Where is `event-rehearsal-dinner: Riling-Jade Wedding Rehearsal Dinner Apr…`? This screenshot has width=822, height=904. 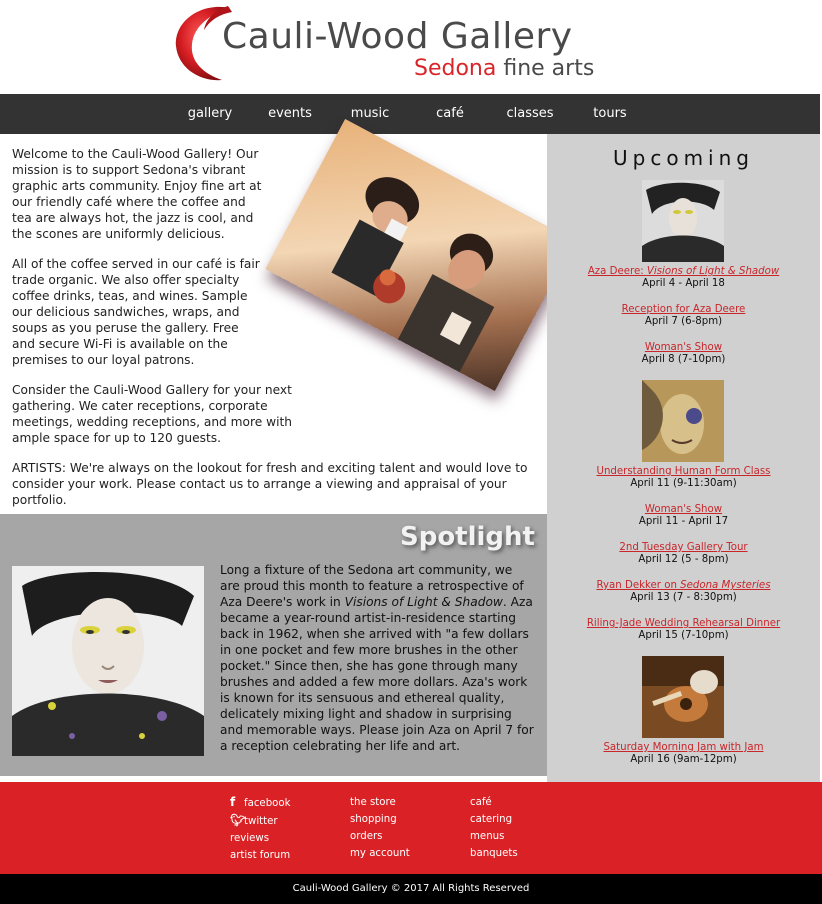
event-rehearsal-dinner: Riling-Jade Wedding Rehearsal Dinner Apr… is located at coordinates (683, 630).